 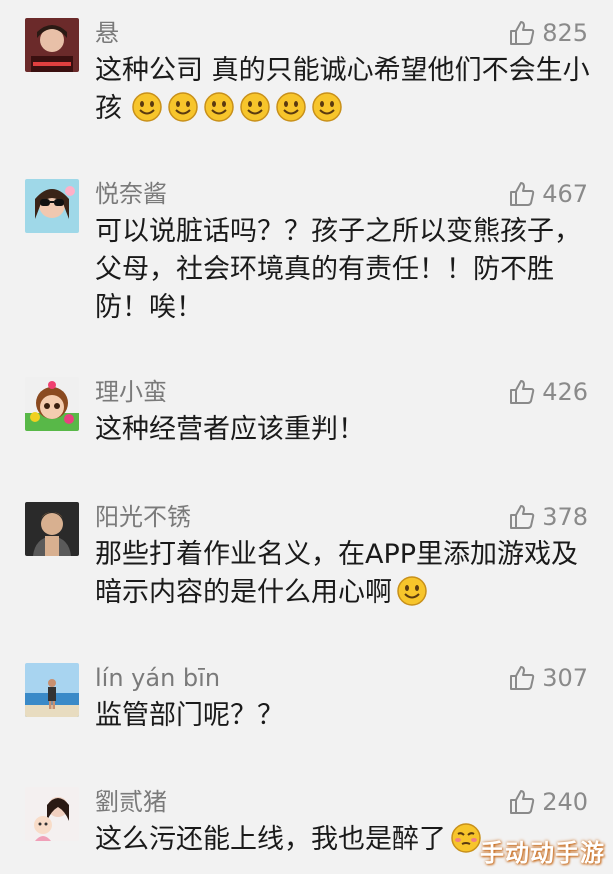 What do you see at coordinates (131, 392) in the screenshot?
I see `username: 理小蛮` at bounding box center [131, 392].